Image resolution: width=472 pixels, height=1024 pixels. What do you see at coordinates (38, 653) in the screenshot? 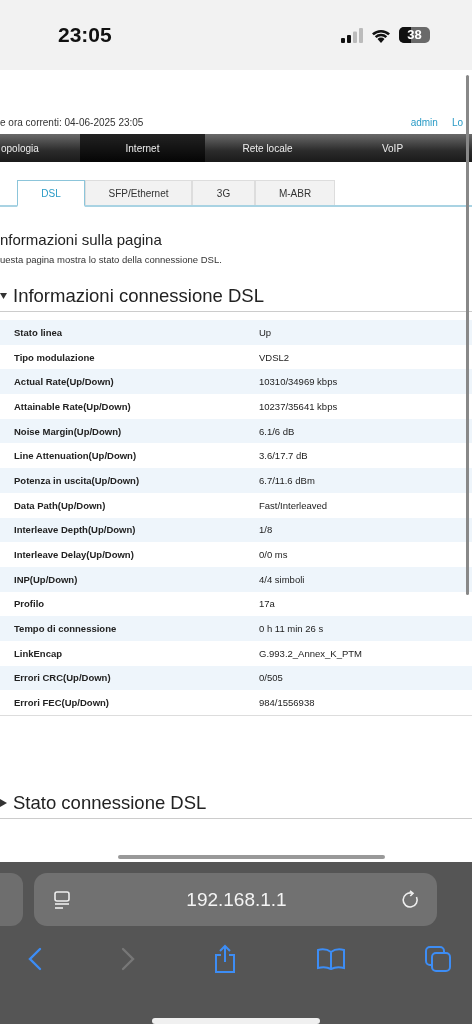
I see `row-label: LinkEncap` at bounding box center [38, 653].